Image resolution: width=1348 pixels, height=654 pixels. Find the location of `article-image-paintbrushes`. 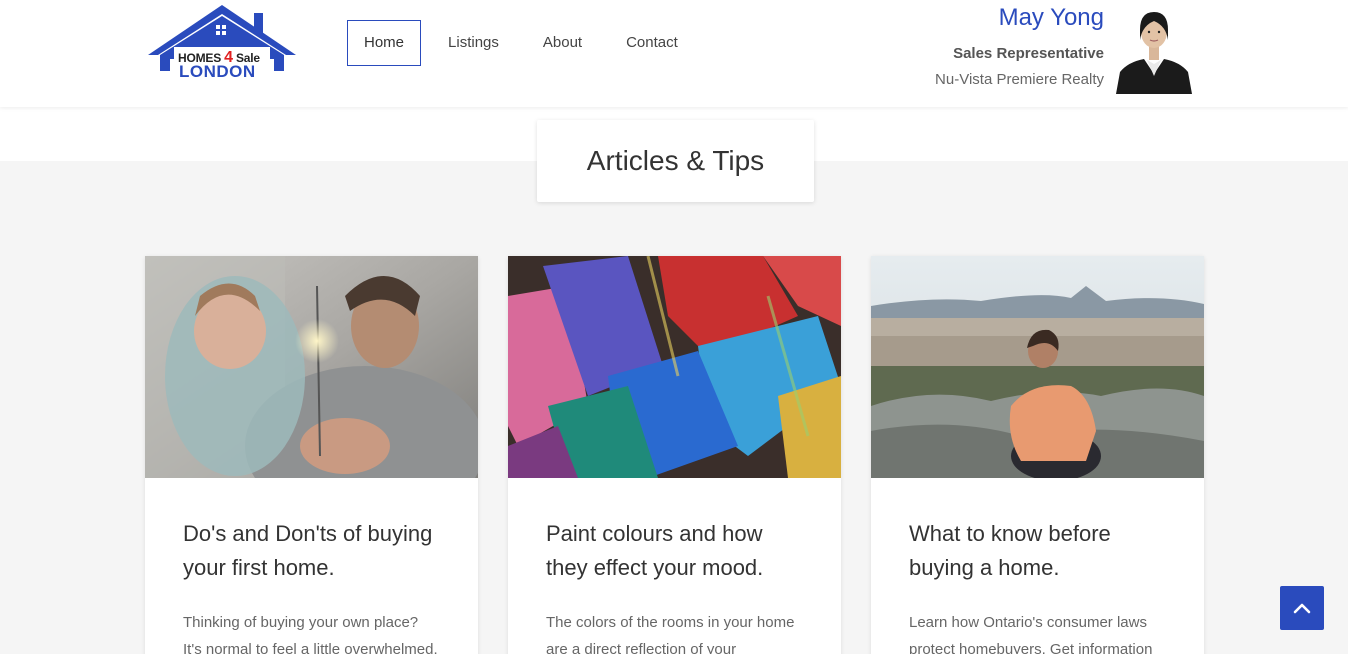

article-image-paintbrushes is located at coordinates (674, 367).